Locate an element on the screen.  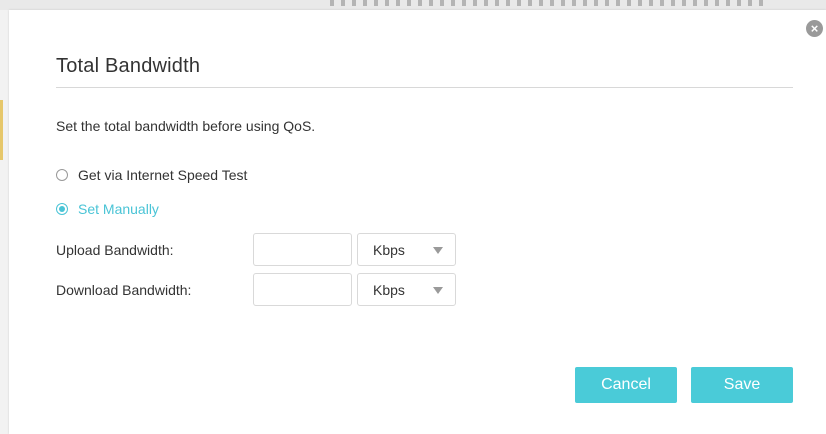
upload-unit-select: Kbps is located at coordinates (406, 249).